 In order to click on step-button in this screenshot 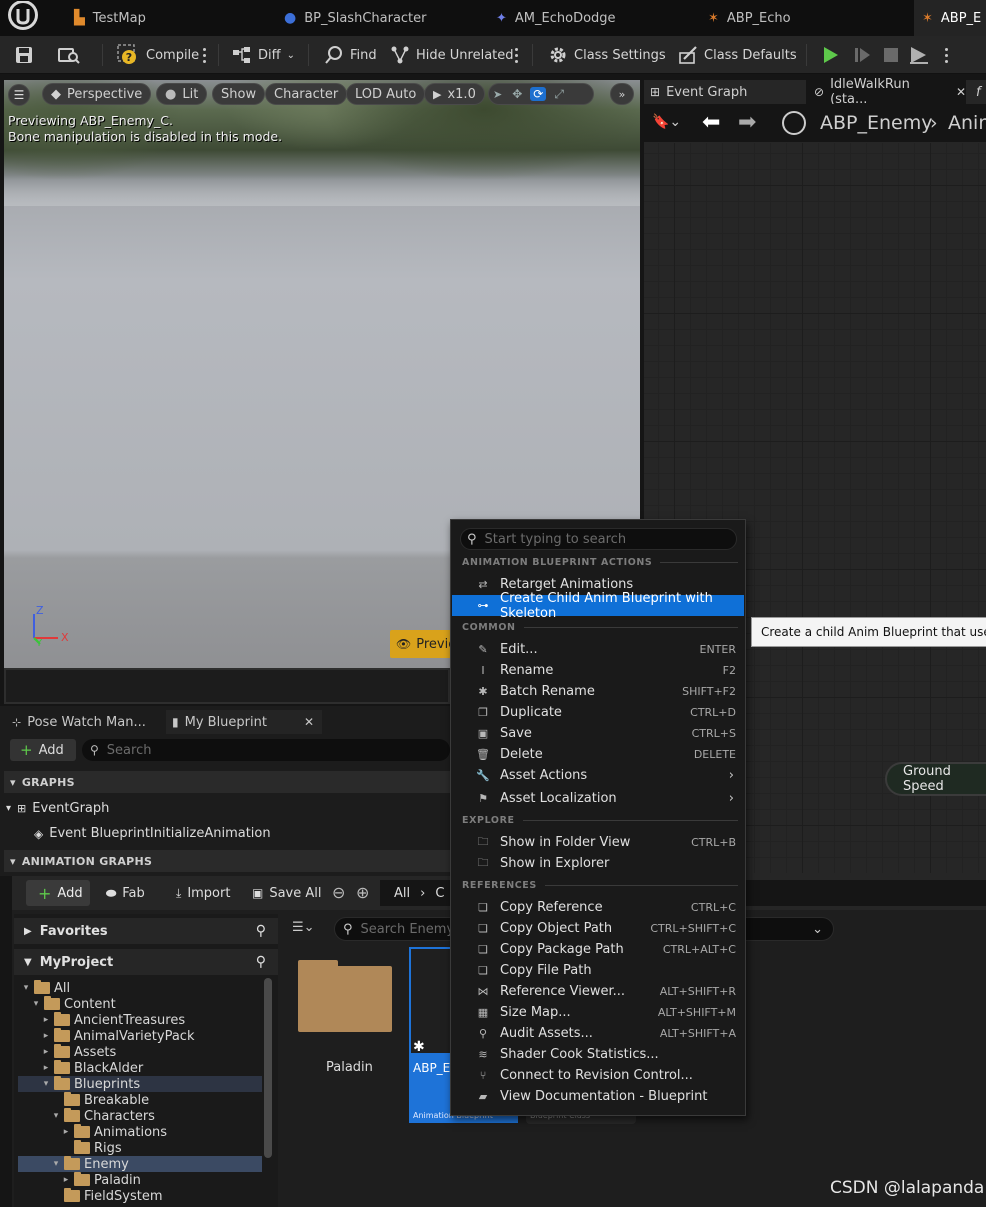, I will do `click(862, 55)`.